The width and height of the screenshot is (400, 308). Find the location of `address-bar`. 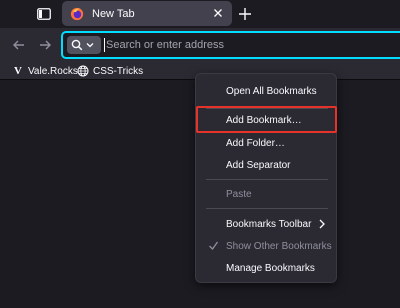

address-bar is located at coordinates (230, 45).